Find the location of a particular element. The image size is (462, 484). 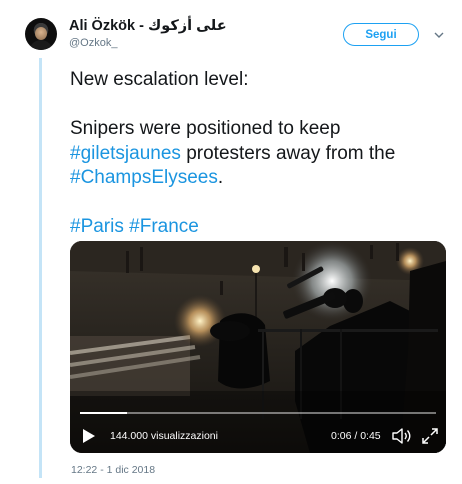

tweet-line-3: #giletsjaunes protesters away from the is located at coordinates (233, 153).